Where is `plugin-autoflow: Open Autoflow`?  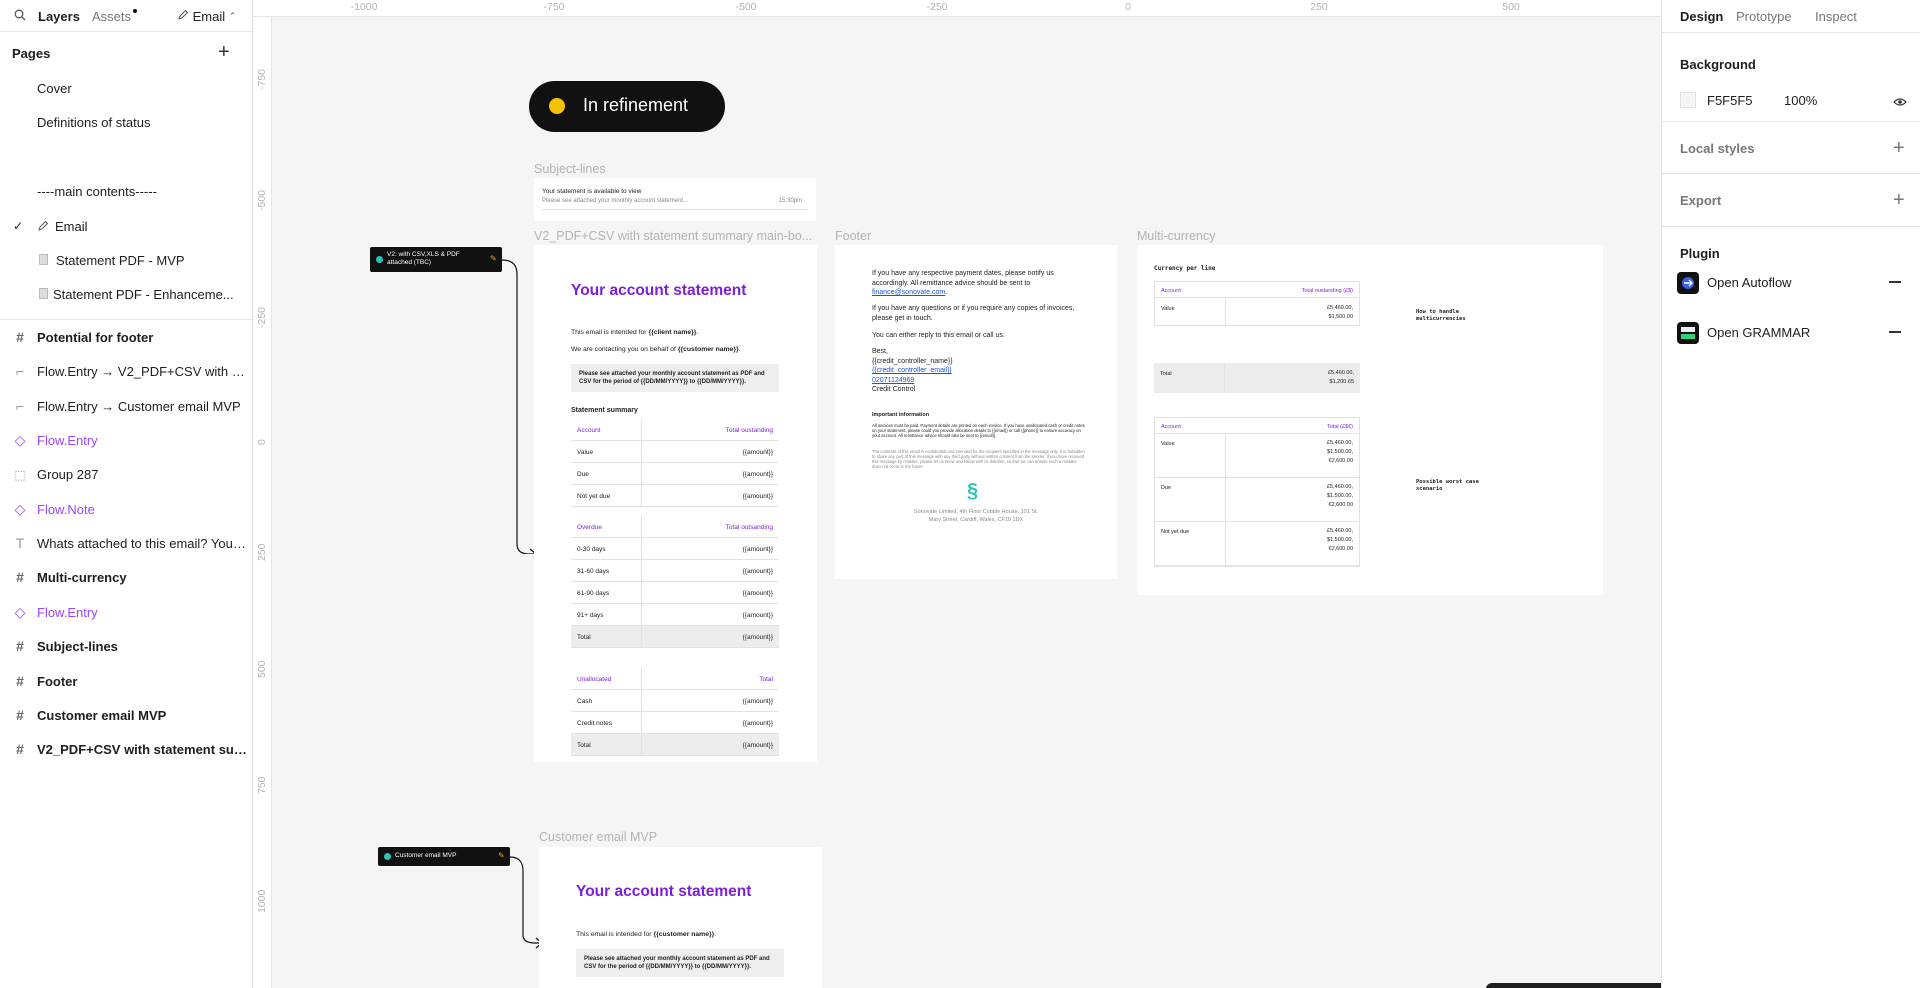 plugin-autoflow: Open Autoflow is located at coordinates (1794, 282).